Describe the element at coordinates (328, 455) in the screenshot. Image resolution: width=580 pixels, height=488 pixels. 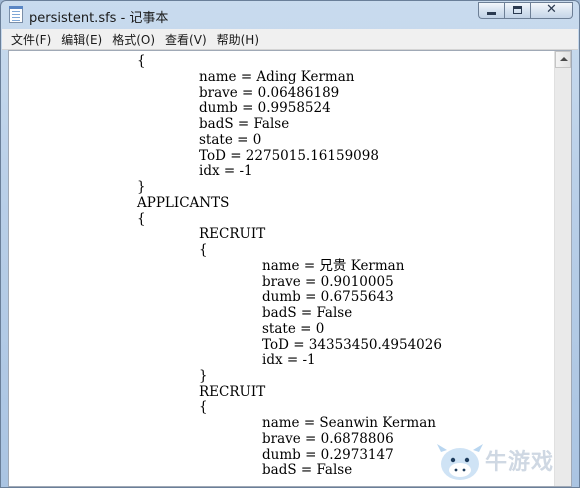
I see `text-line: dumb = 0.2973147` at that location.